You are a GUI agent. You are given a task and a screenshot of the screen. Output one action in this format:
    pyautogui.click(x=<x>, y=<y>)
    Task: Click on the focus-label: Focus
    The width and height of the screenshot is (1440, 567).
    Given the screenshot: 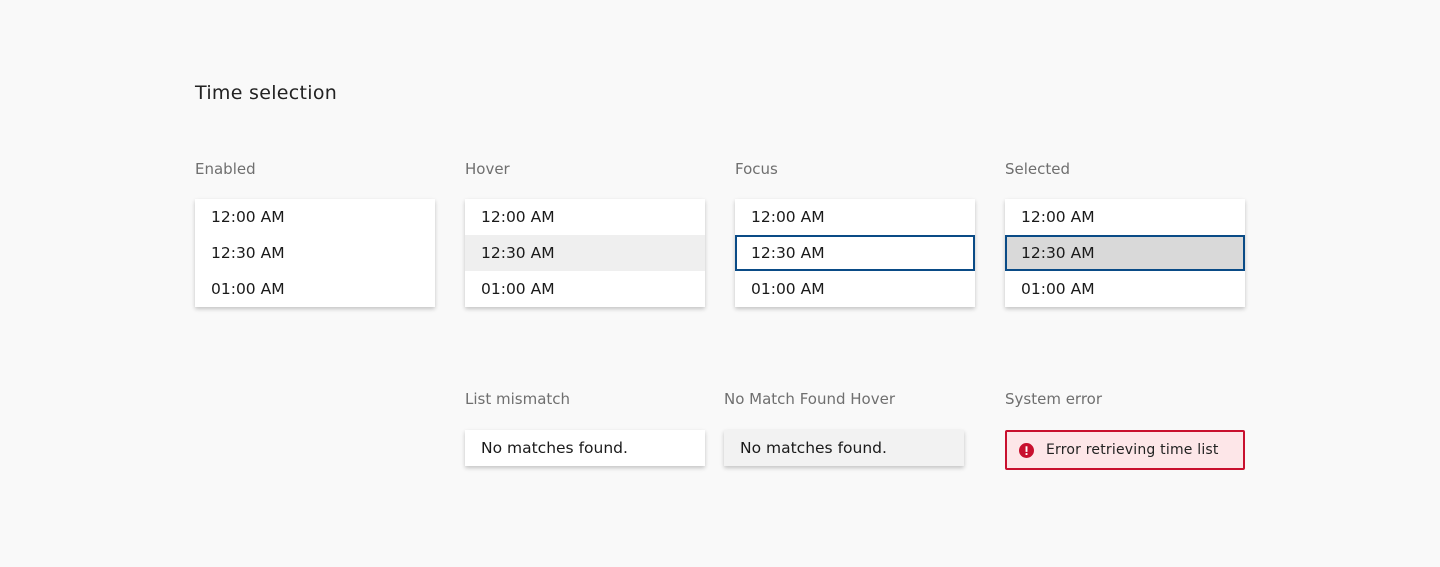 What is the action you would take?
    pyautogui.click(x=756, y=169)
    